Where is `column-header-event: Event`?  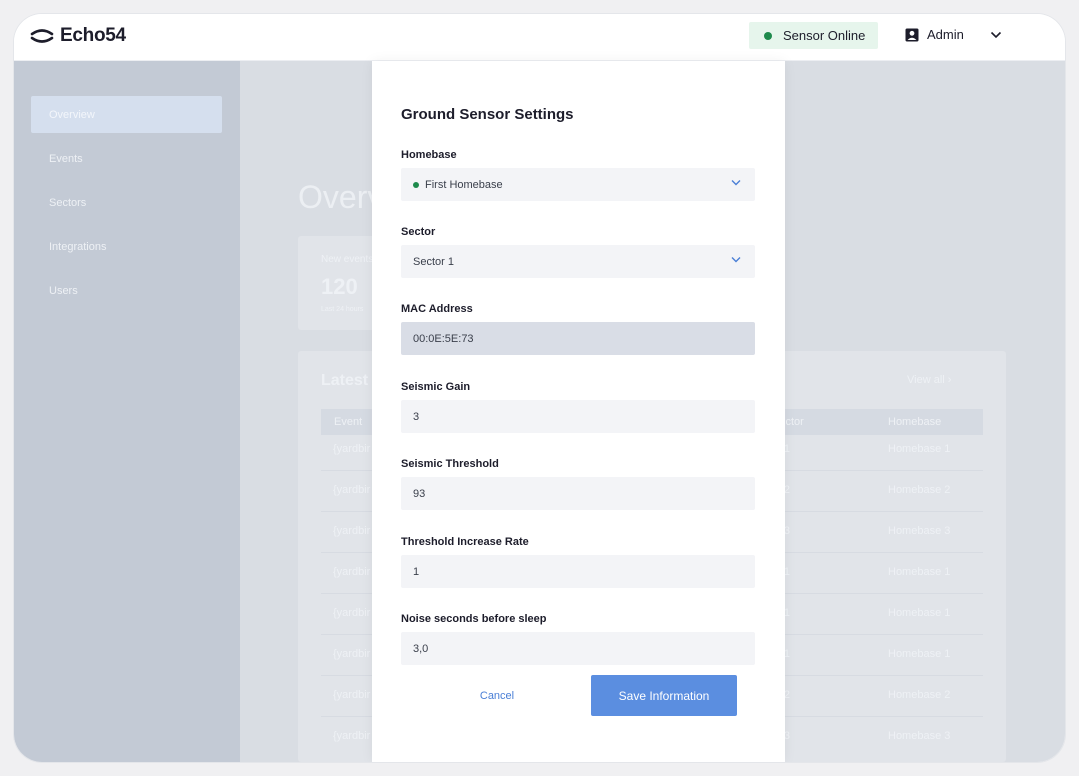
column-header-event: Event is located at coordinates (348, 422).